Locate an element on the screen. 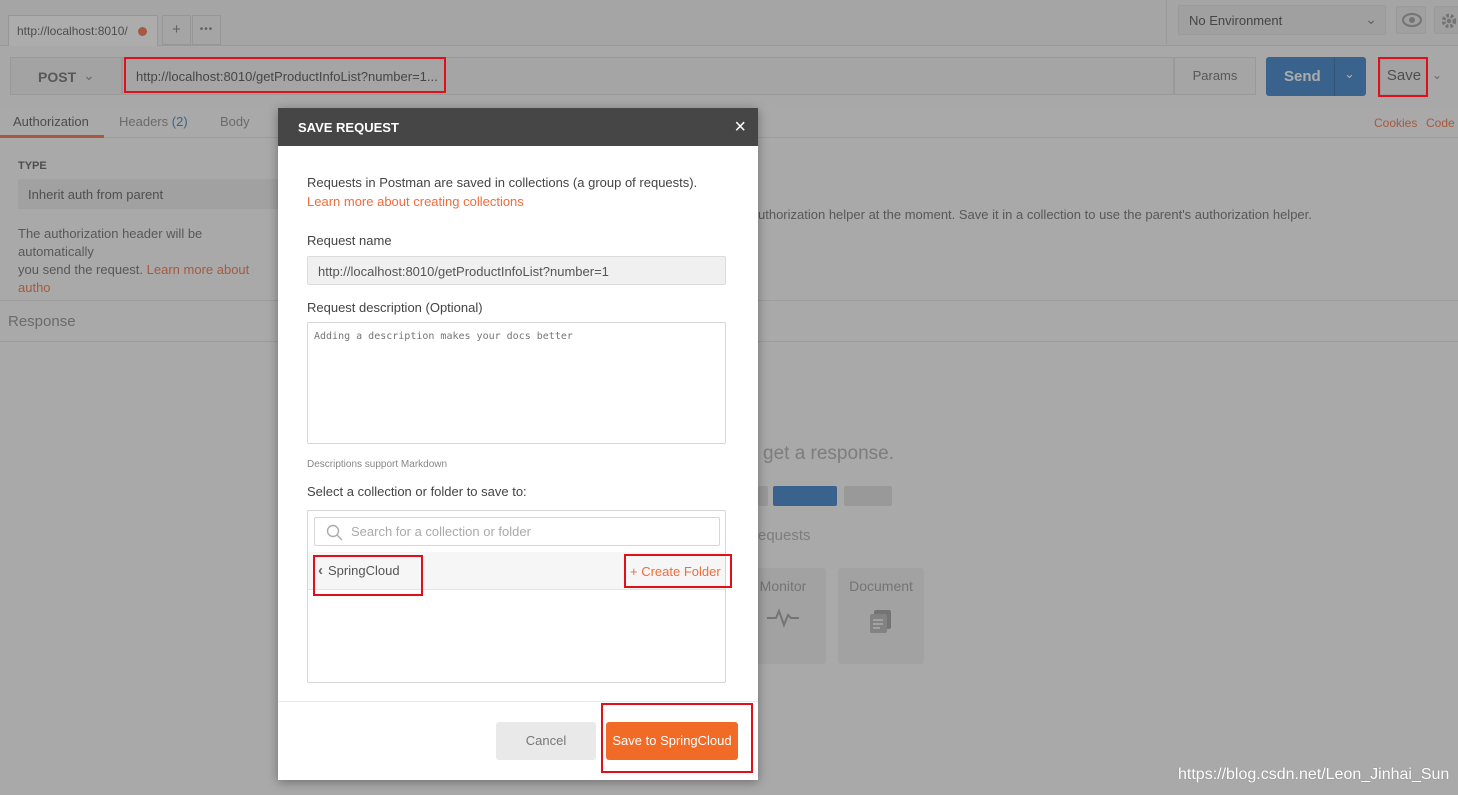 This screenshot has width=1458, height=795. request-description-label: Request description (Optional) is located at coordinates (395, 307).